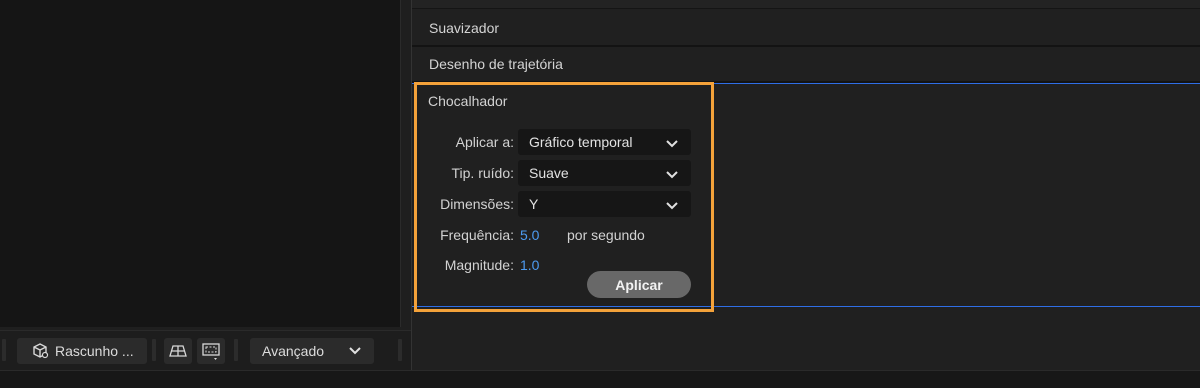  What do you see at coordinates (806, 4) in the screenshot?
I see `panel-top-edge` at bounding box center [806, 4].